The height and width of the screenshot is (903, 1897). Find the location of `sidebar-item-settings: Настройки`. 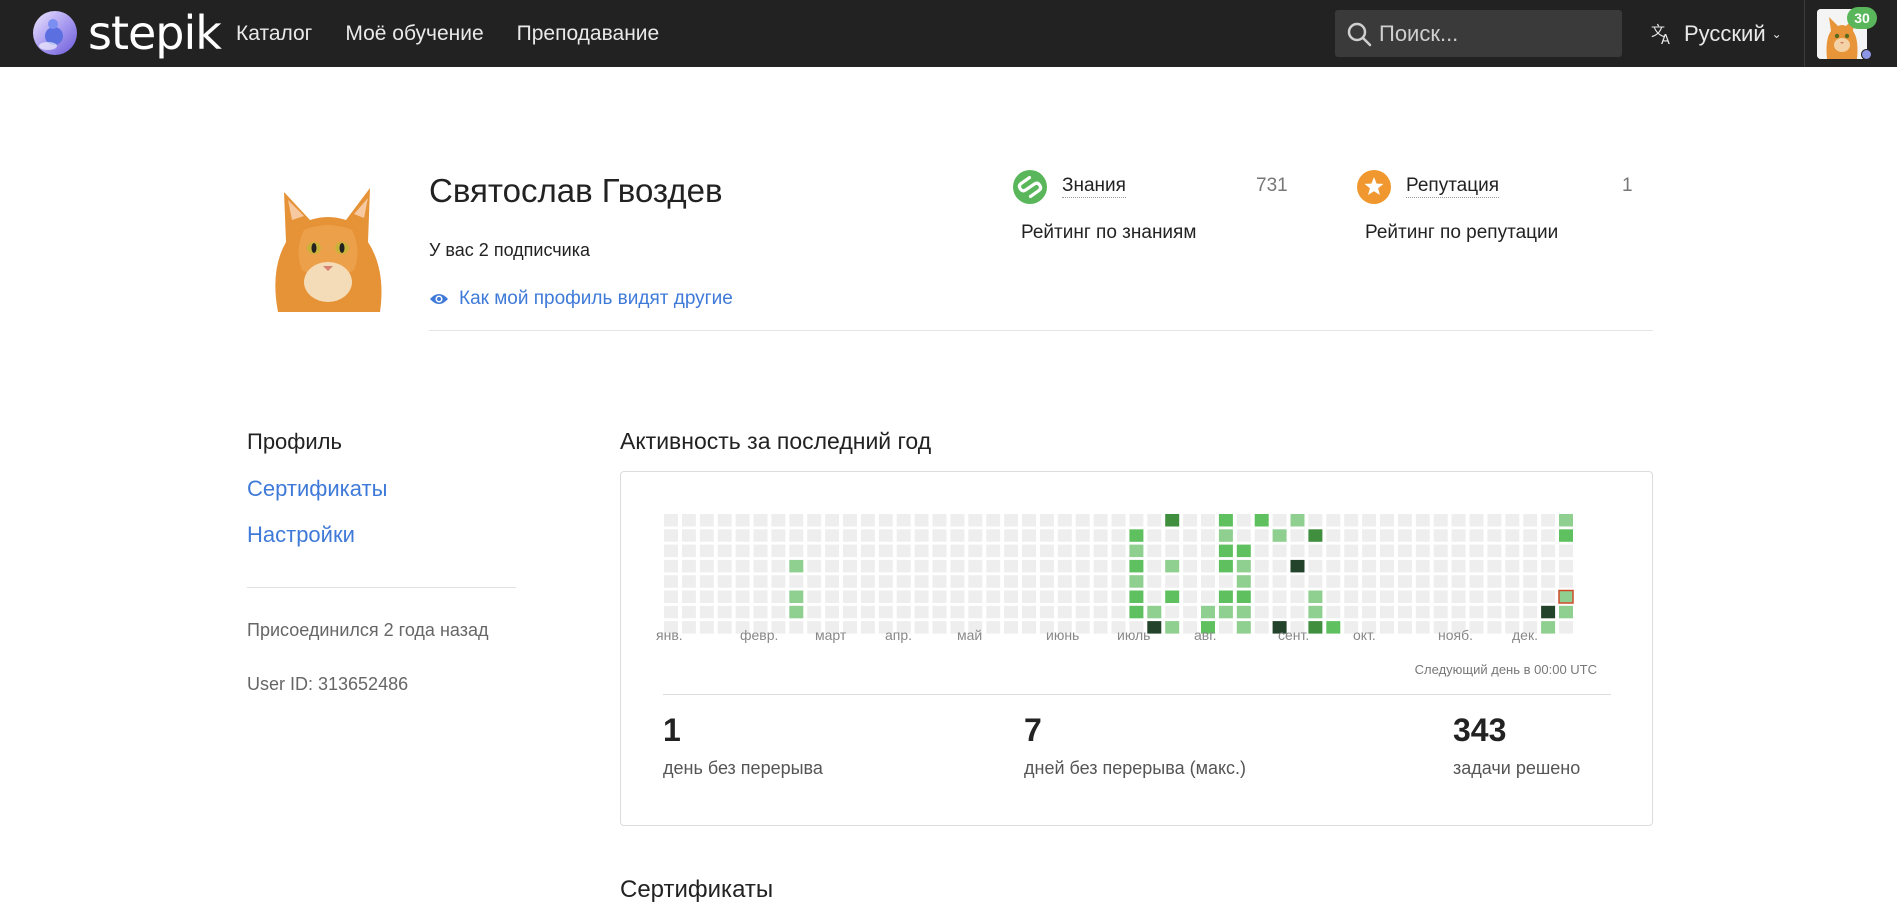

sidebar-item-settings: Настройки is located at coordinates (301, 535).